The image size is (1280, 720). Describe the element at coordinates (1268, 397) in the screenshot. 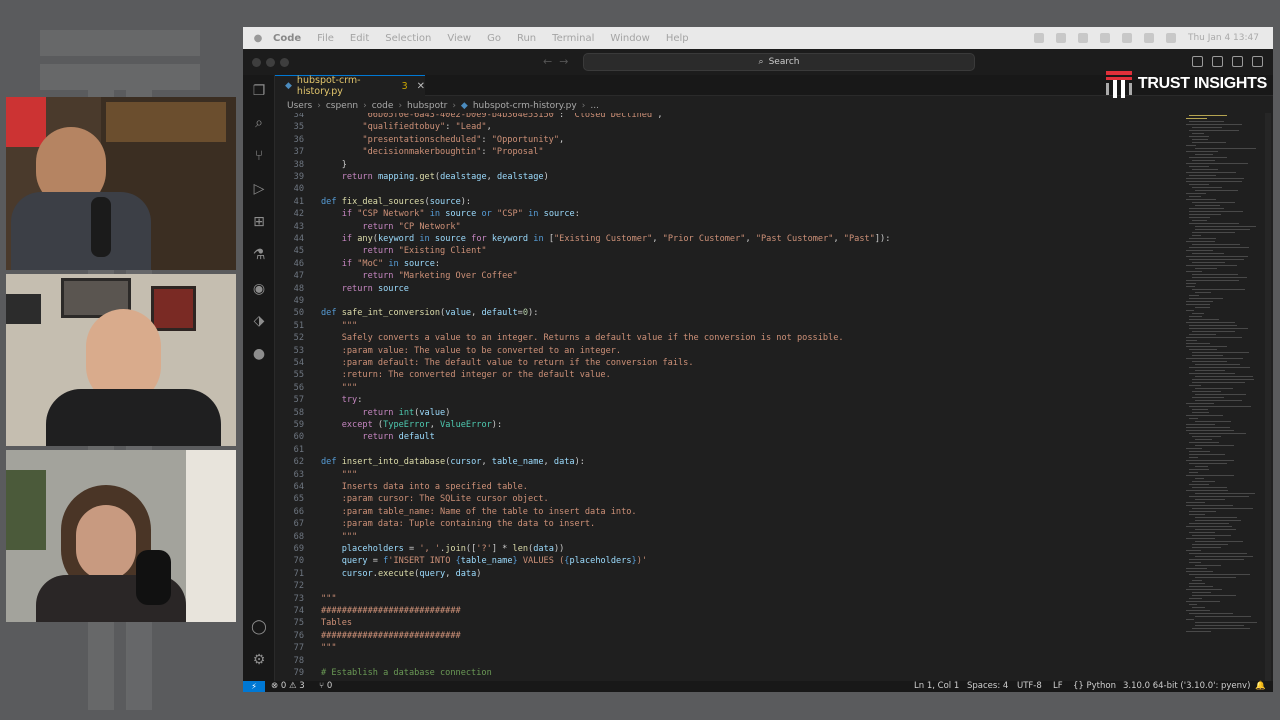

I see `editor-scrollbar` at that location.